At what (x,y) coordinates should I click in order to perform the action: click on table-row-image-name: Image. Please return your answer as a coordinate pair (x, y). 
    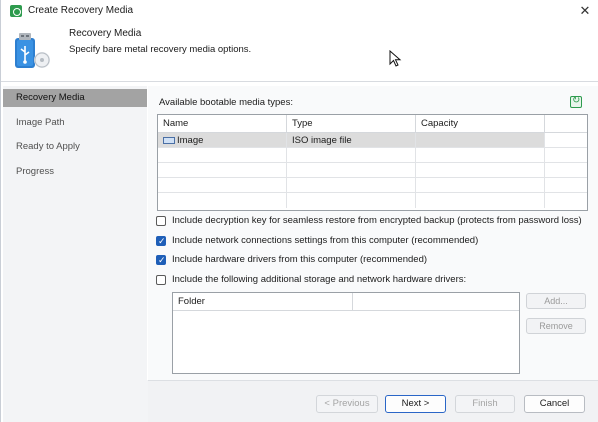
    Looking at the image, I should click on (222, 140).